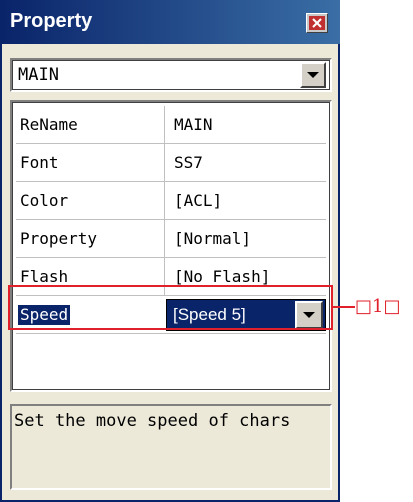 Image resolution: width=413 pixels, height=502 pixels. Describe the element at coordinates (171, 75) in the screenshot. I see `object-selector: MAIN` at that location.